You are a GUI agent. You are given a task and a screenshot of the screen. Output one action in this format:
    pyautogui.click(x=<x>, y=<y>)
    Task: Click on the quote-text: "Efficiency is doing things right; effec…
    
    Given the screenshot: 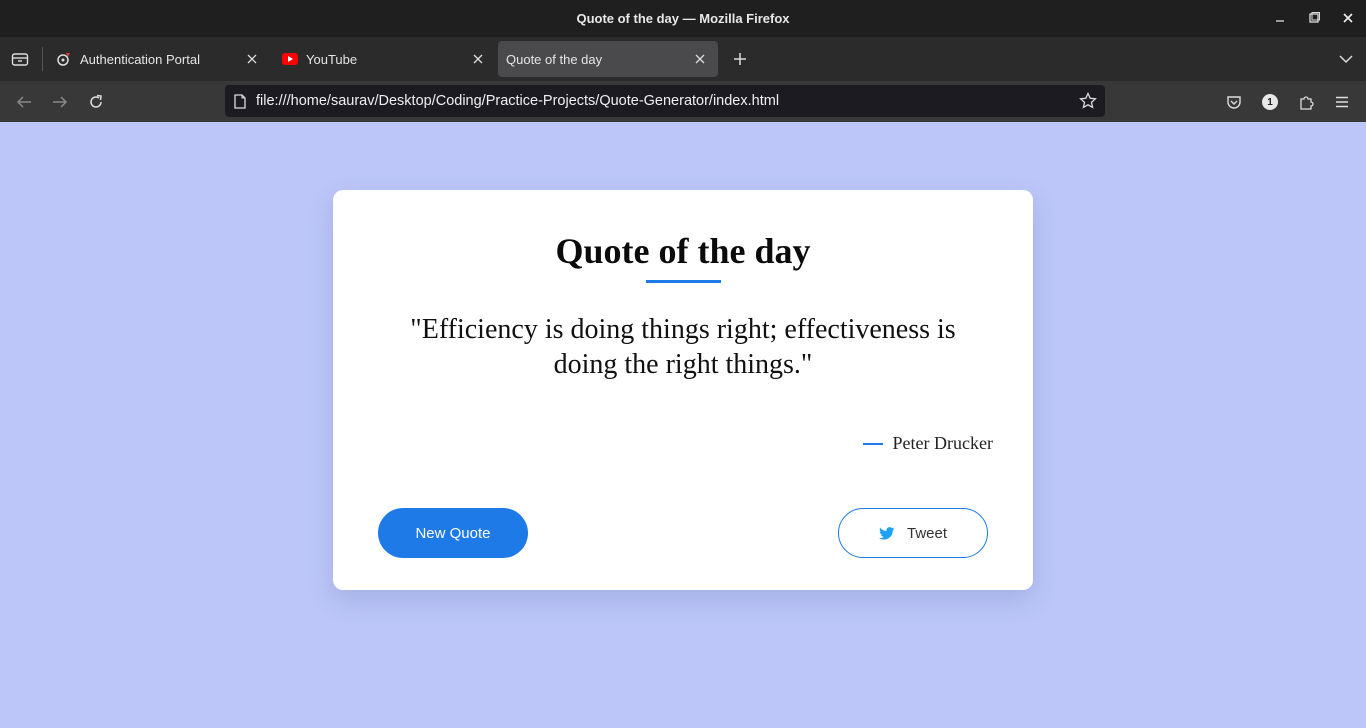 What is the action you would take?
    pyautogui.click(x=683, y=347)
    